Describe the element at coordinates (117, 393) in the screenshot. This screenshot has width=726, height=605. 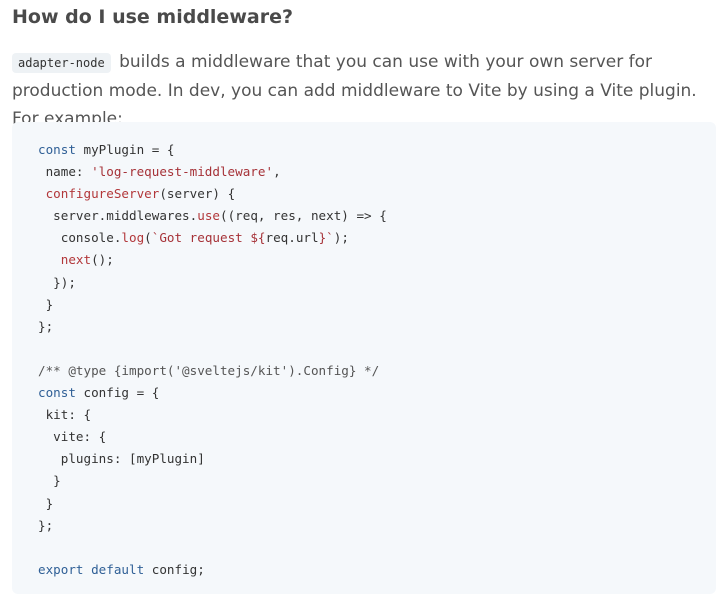
I see `code-token: config = {` at that location.